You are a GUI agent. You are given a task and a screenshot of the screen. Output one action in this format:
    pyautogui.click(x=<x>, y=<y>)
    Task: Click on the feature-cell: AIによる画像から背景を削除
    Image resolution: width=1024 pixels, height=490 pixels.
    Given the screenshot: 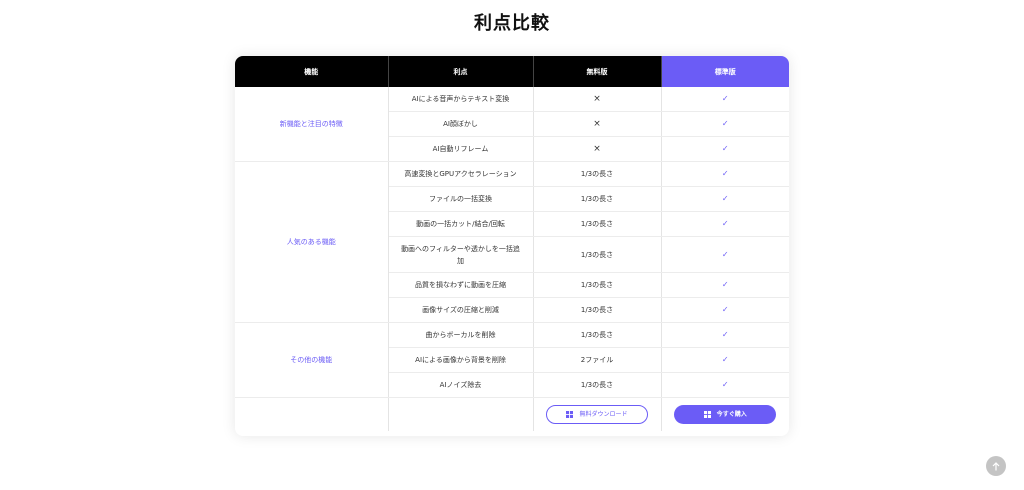 What is the action you would take?
    pyautogui.click(x=461, y=360)
    